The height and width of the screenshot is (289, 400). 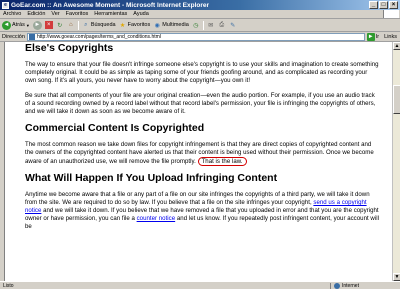 I want to click on close-button: ×, so click(x=393, y=5).